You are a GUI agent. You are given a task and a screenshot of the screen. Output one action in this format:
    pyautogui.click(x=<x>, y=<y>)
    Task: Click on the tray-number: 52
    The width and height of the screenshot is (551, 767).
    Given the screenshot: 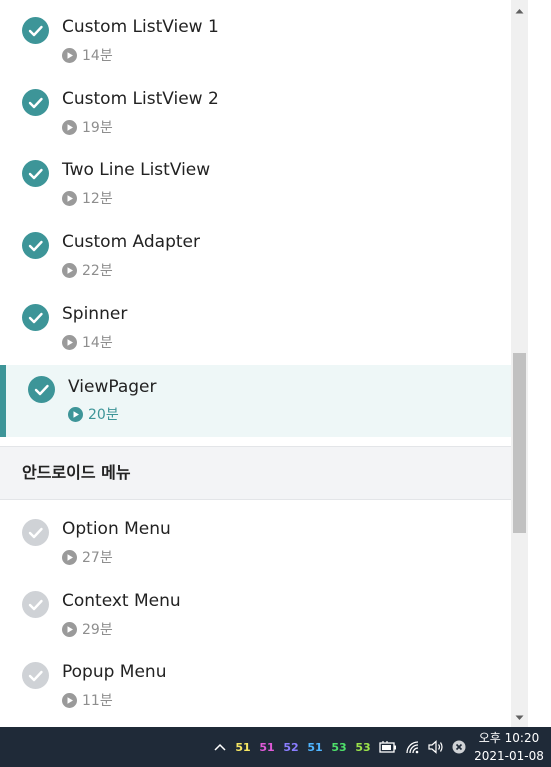 What is the action you would take?
    pyautogui.click(x=291, y=747)
    